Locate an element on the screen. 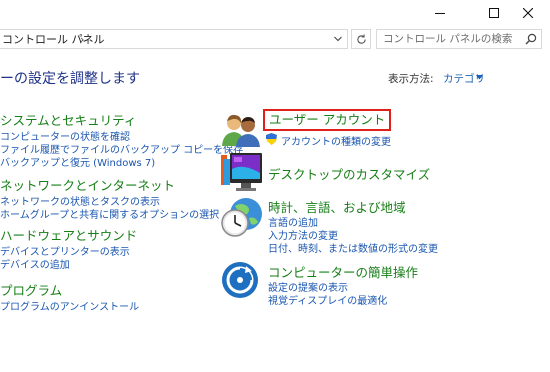 The width and height of the screenshot is (550, 372). link-change-account-type: アカウントの種類の変更 is located at coordinates (336, 140).